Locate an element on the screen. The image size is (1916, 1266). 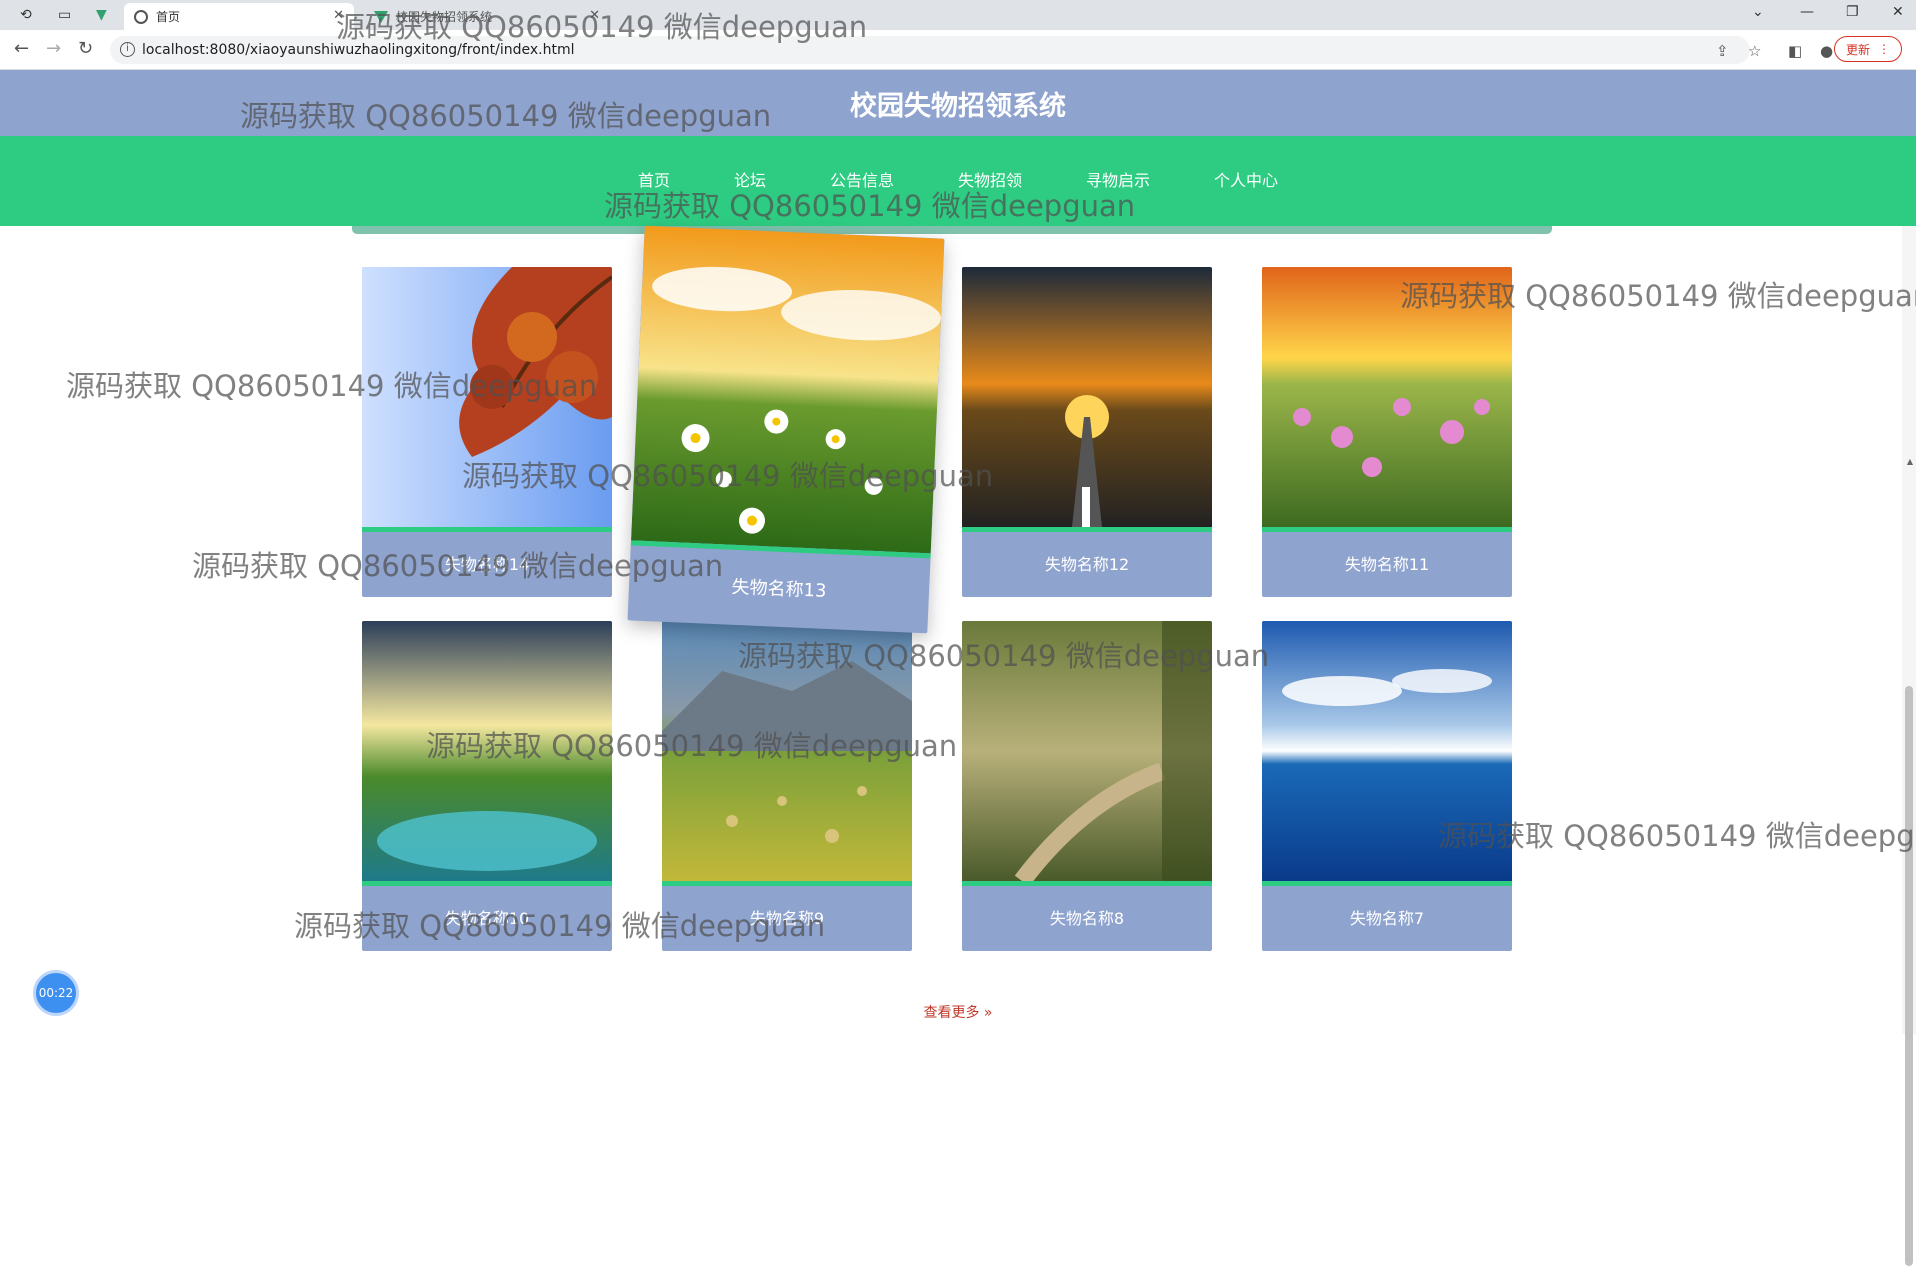
update-button: 更新 ⋮ is located at coordinates (1868, 49).